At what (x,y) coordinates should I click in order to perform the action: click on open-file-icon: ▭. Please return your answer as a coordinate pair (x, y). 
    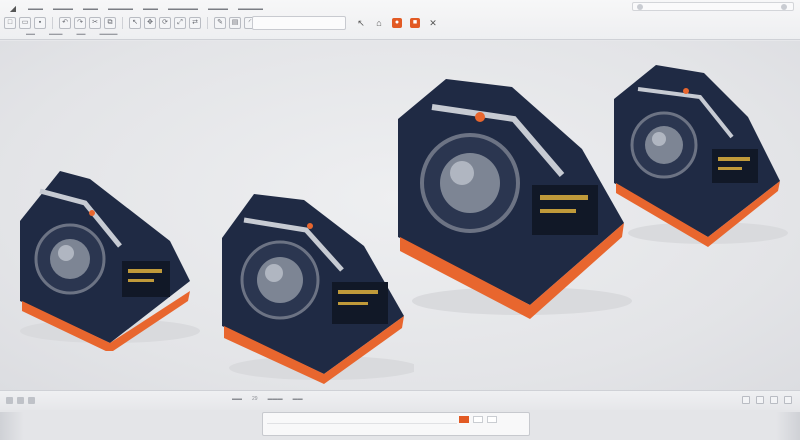
    Looking at the image, I should click on (25, 23).